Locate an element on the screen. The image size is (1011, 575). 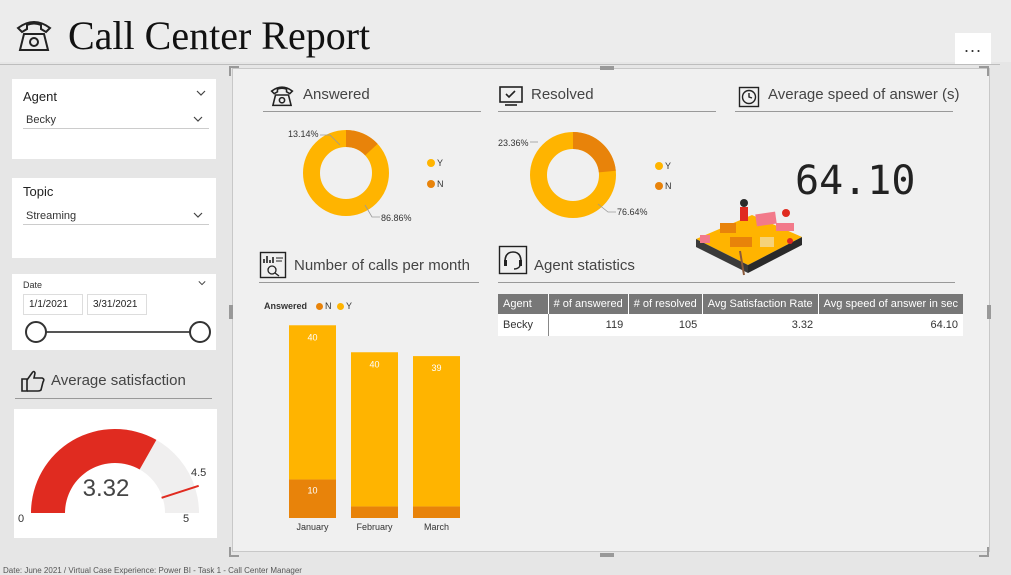
monthly-legend-title: Answered is located at coordinates (286, 306).